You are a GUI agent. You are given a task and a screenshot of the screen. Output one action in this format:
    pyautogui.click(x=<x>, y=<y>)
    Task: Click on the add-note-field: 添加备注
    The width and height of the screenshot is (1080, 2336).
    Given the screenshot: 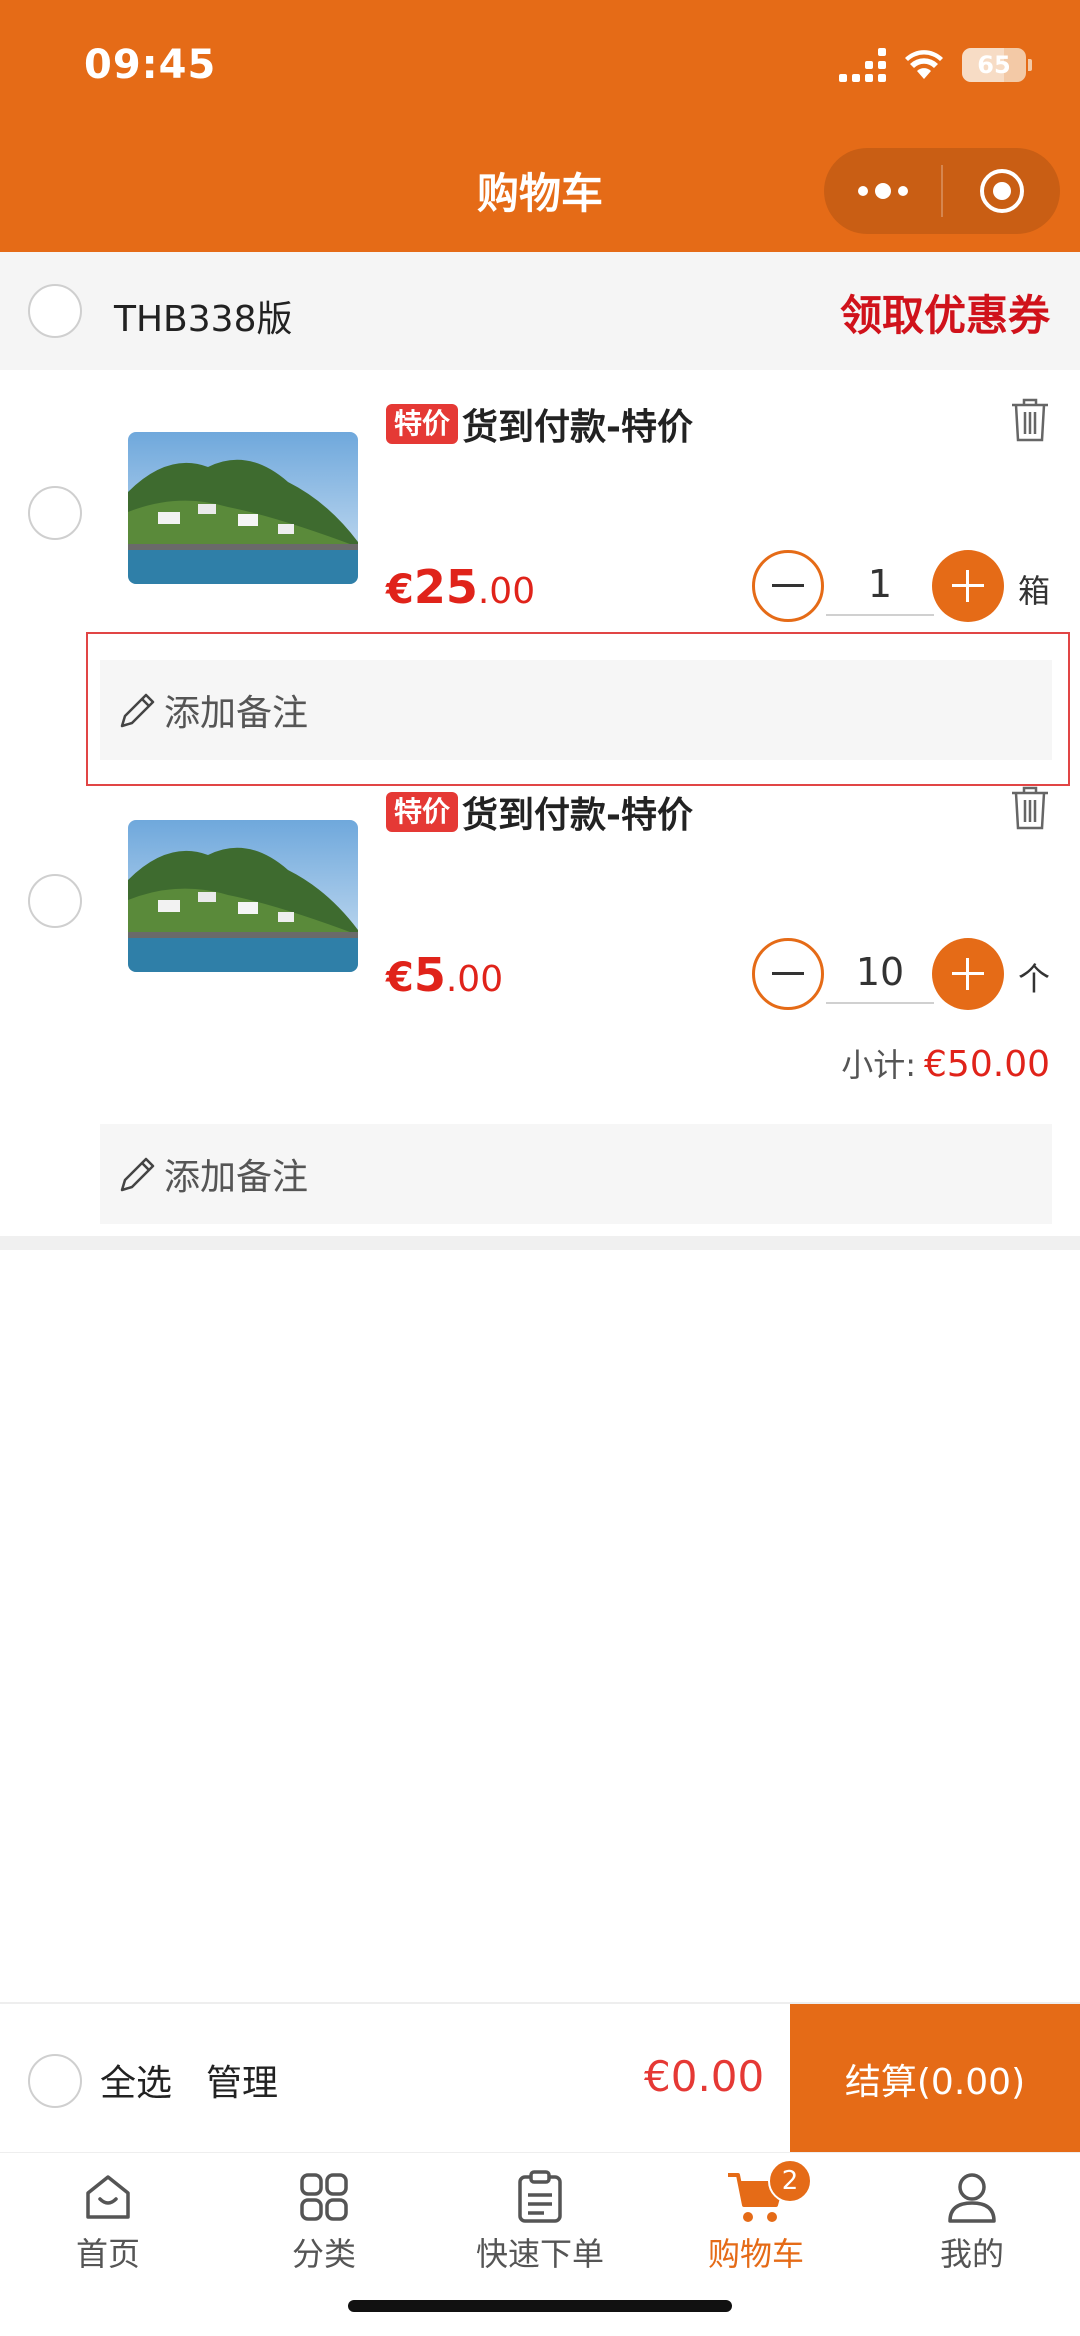 What is the action you would take?
    pyautogui.click(x=576, y=1174)
    